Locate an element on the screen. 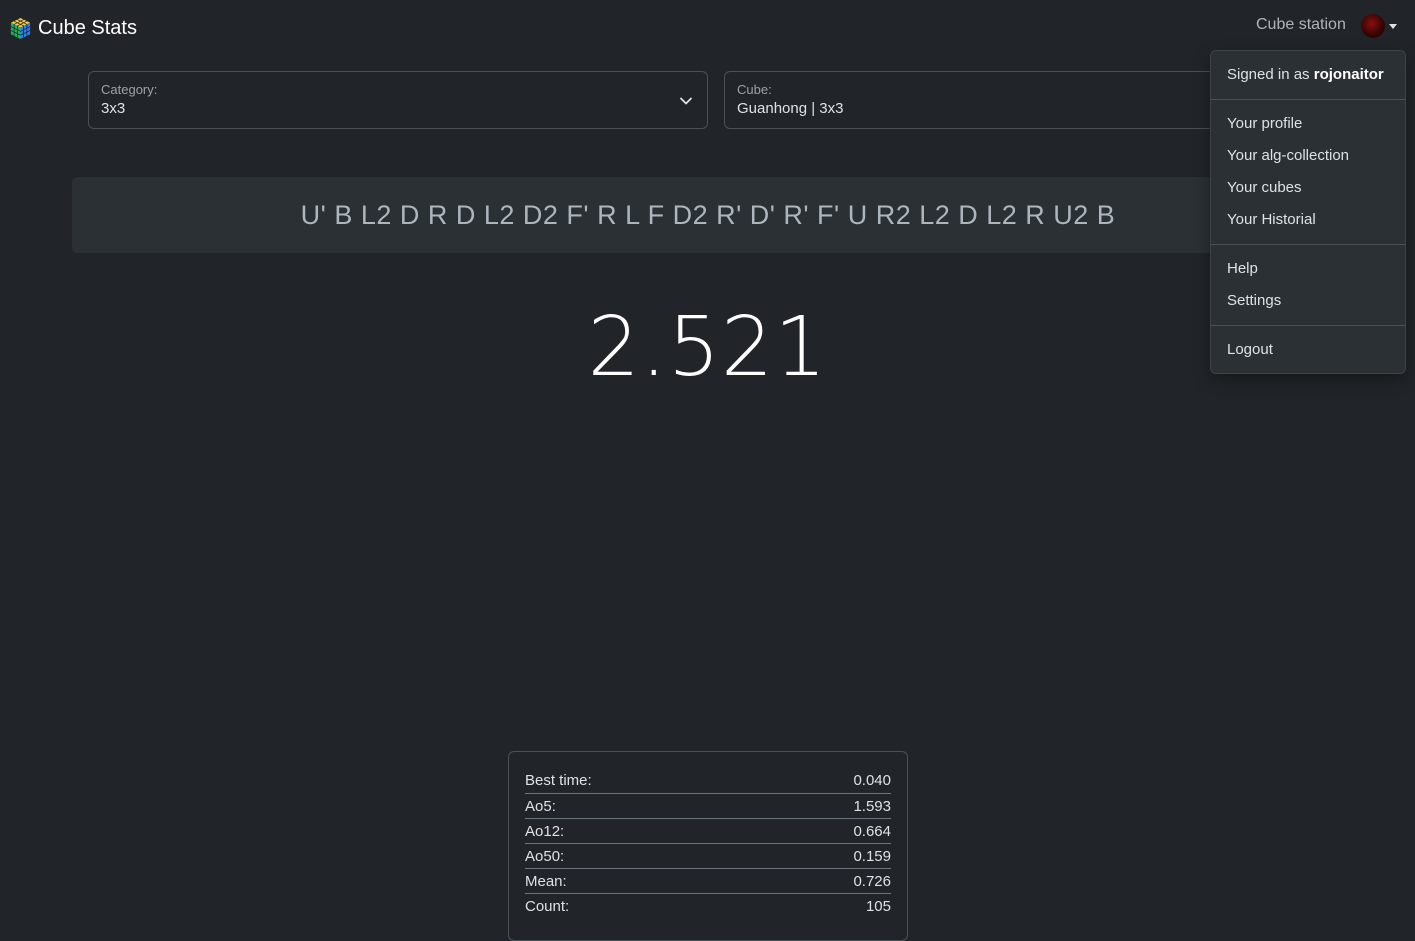  user-avatar-icon is located at coordinates (1373, 26).